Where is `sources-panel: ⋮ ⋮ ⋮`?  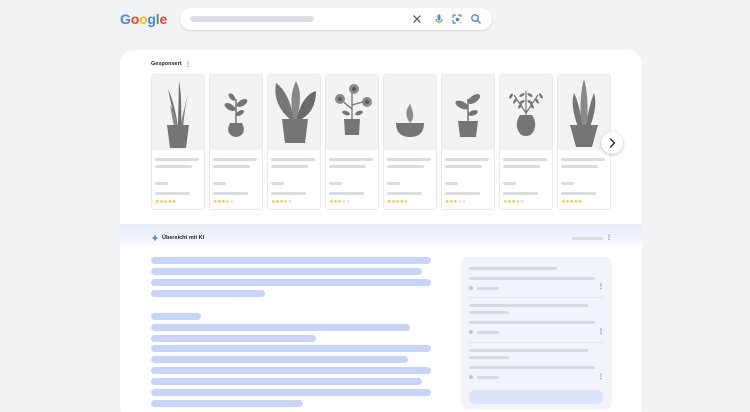
sources-panel: ⋮ ⋮ ⋮ is located at coordinates (536, 333).